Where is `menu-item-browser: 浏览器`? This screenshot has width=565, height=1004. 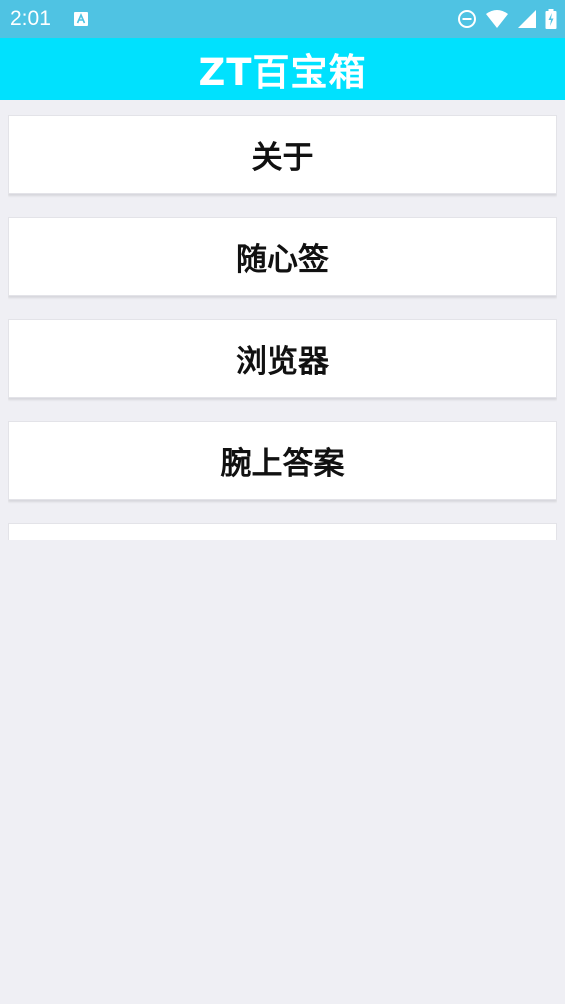 menu-item-browser: 浏览器 is located at coordinates (282, 358).